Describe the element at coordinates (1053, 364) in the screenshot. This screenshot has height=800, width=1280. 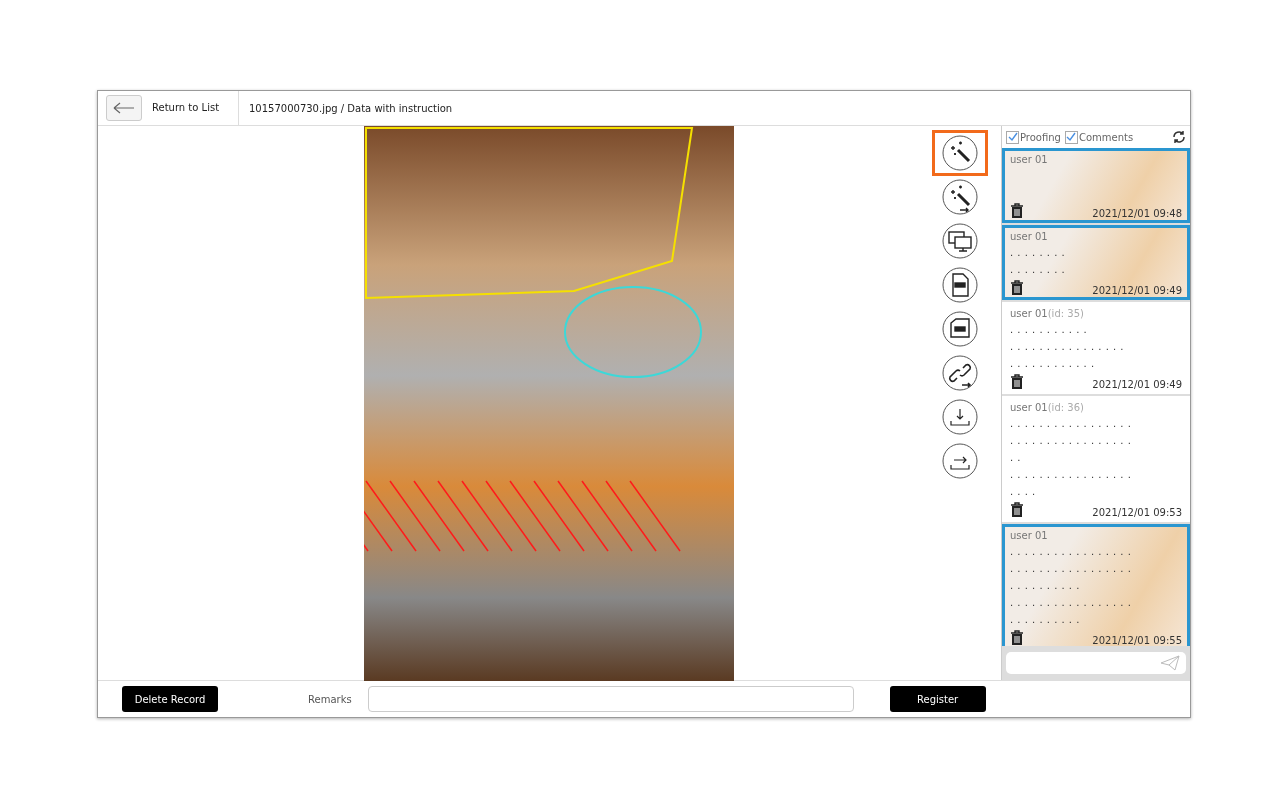
I see `comment-text: . . . . . . . . . . . .` at that location.